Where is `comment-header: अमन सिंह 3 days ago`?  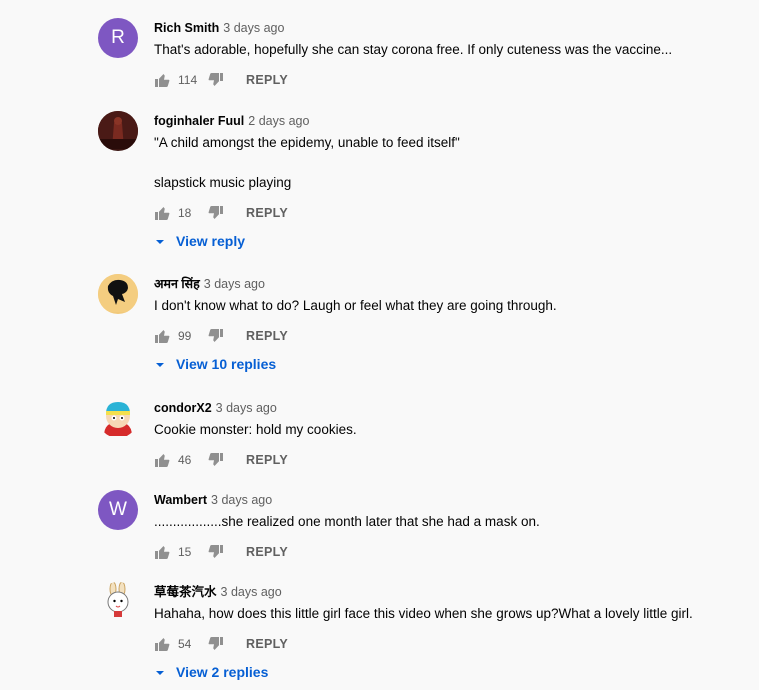 comment-header: अमन सिंह 3 days ago is located at coordinates (446, 284).